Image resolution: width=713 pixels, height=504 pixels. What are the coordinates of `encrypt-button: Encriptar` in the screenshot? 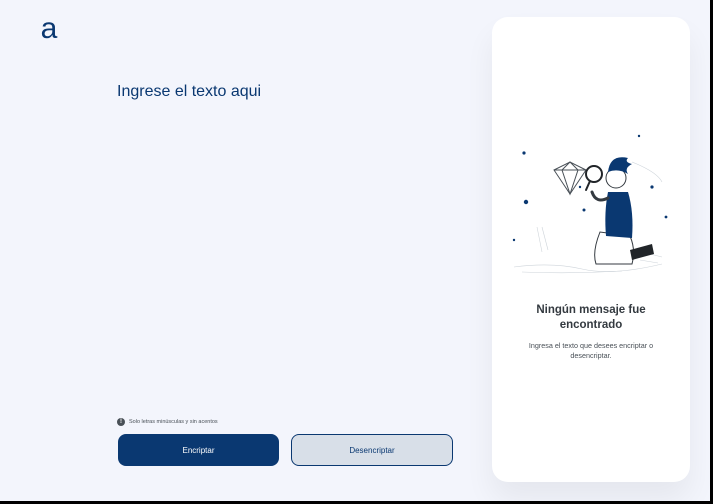 It's located at (198, 450).